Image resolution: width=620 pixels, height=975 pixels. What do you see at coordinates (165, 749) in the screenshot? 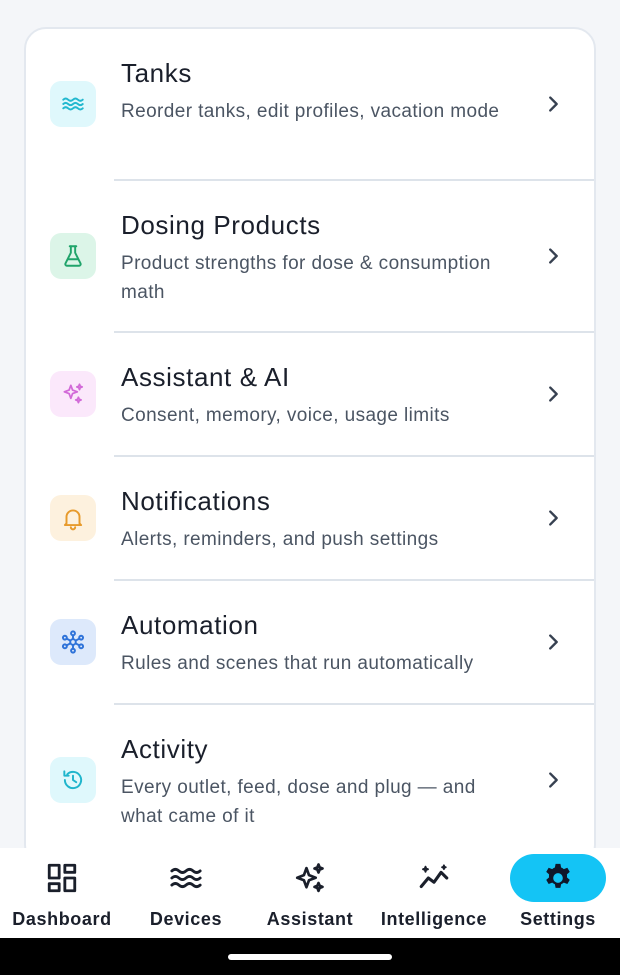
I see `settings-item-title: Activity` at bounding box center [165, 749].